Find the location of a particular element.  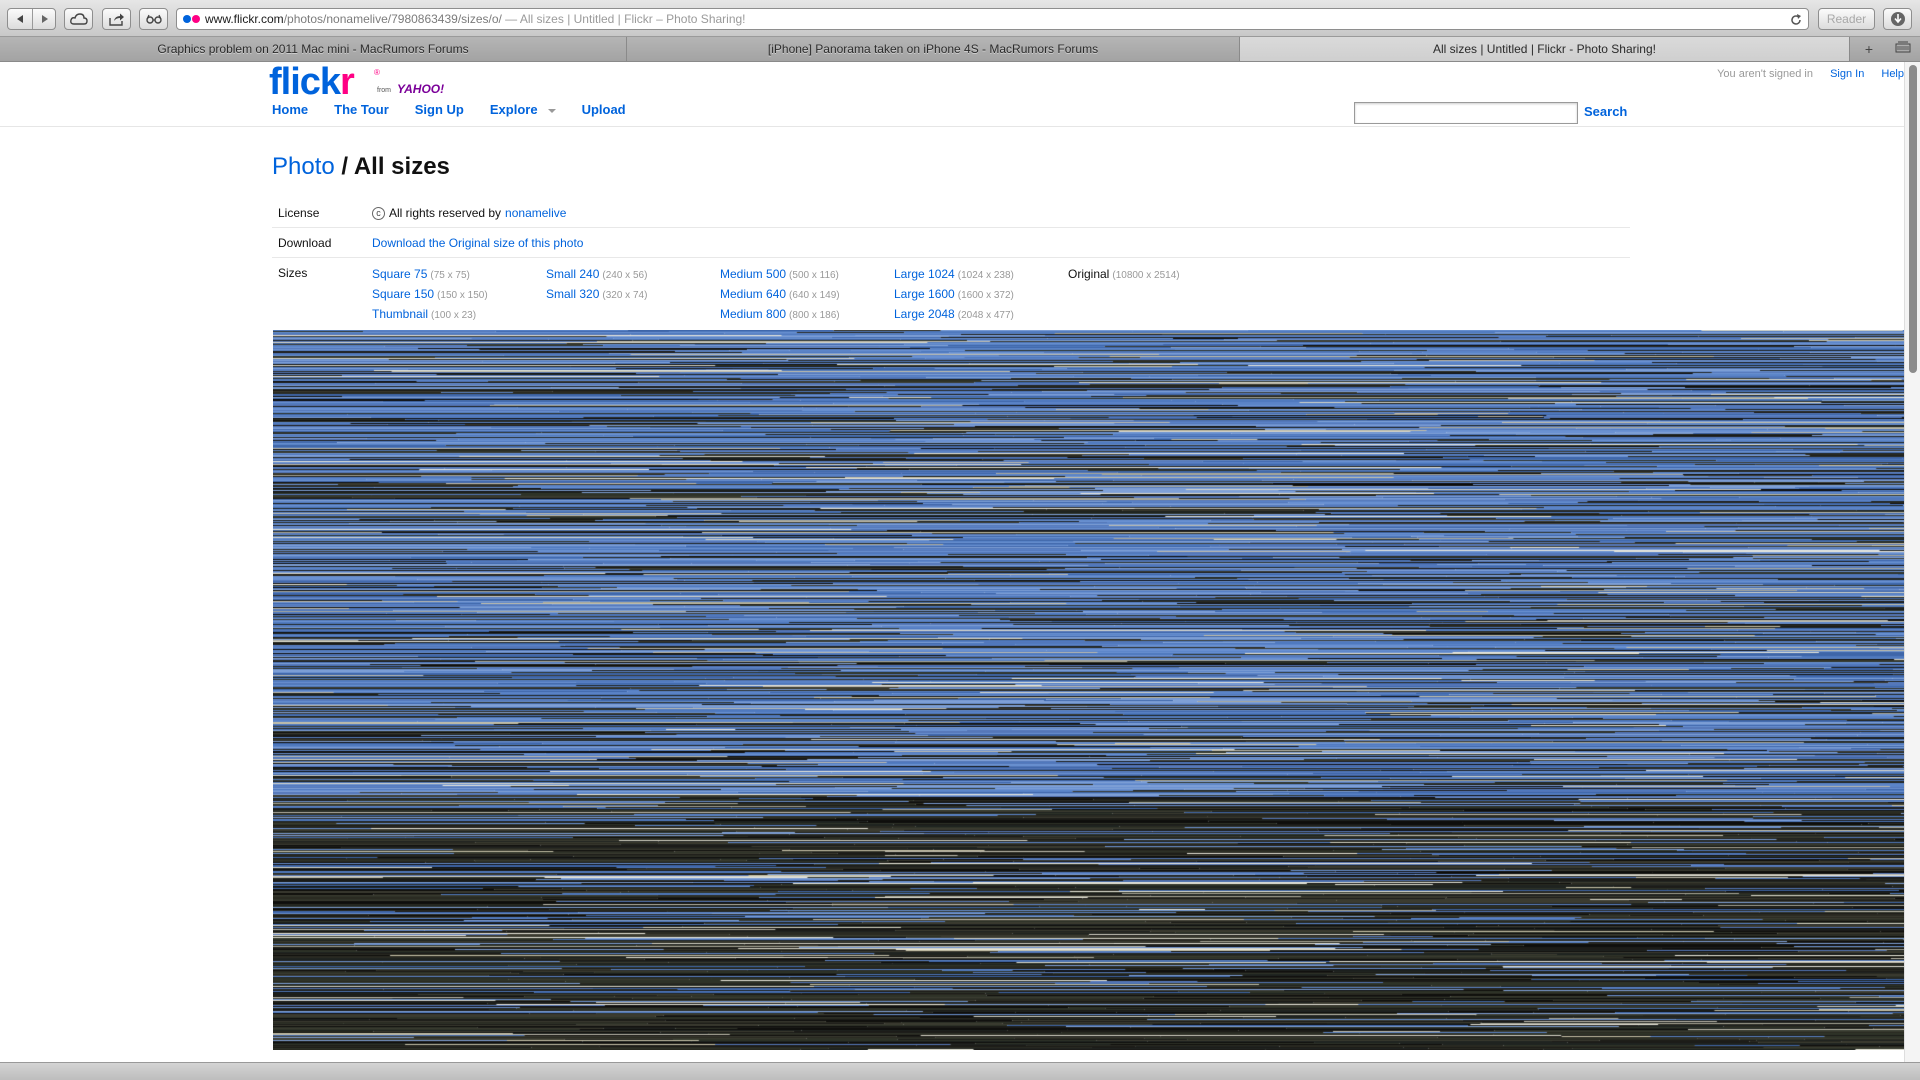

new-tab-button: + is located at coordinates (1869, 49).